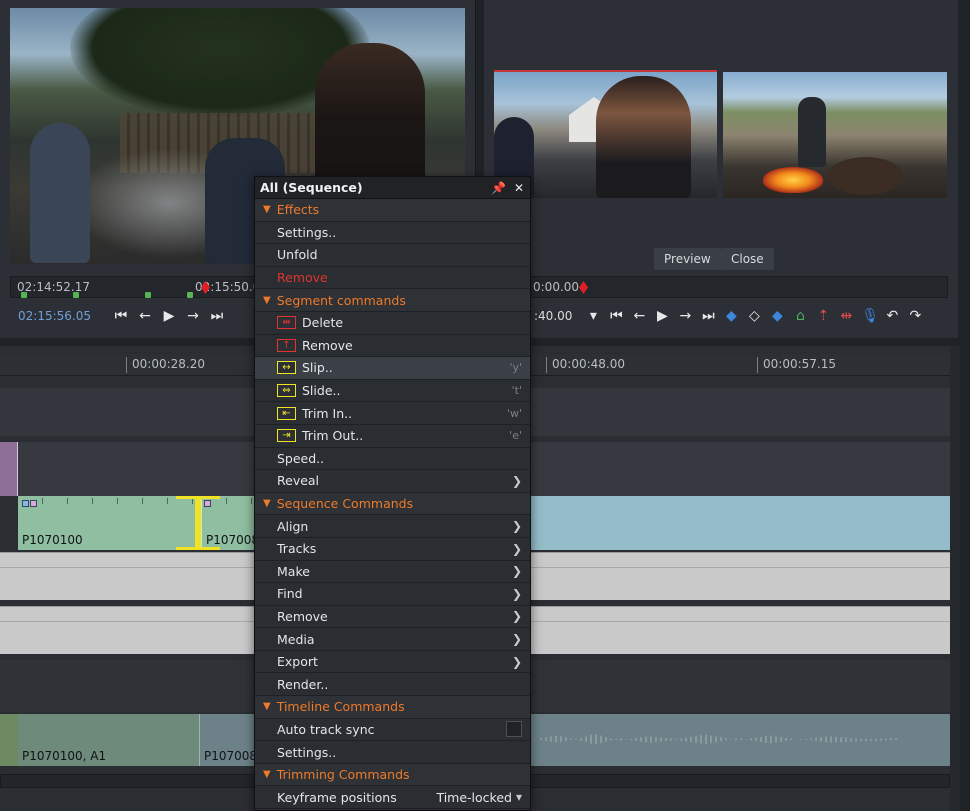  Describe the element at coordinates (392, 300) in the screenshot. I see `menu-section-header: ▼ Segment commands` at that location.